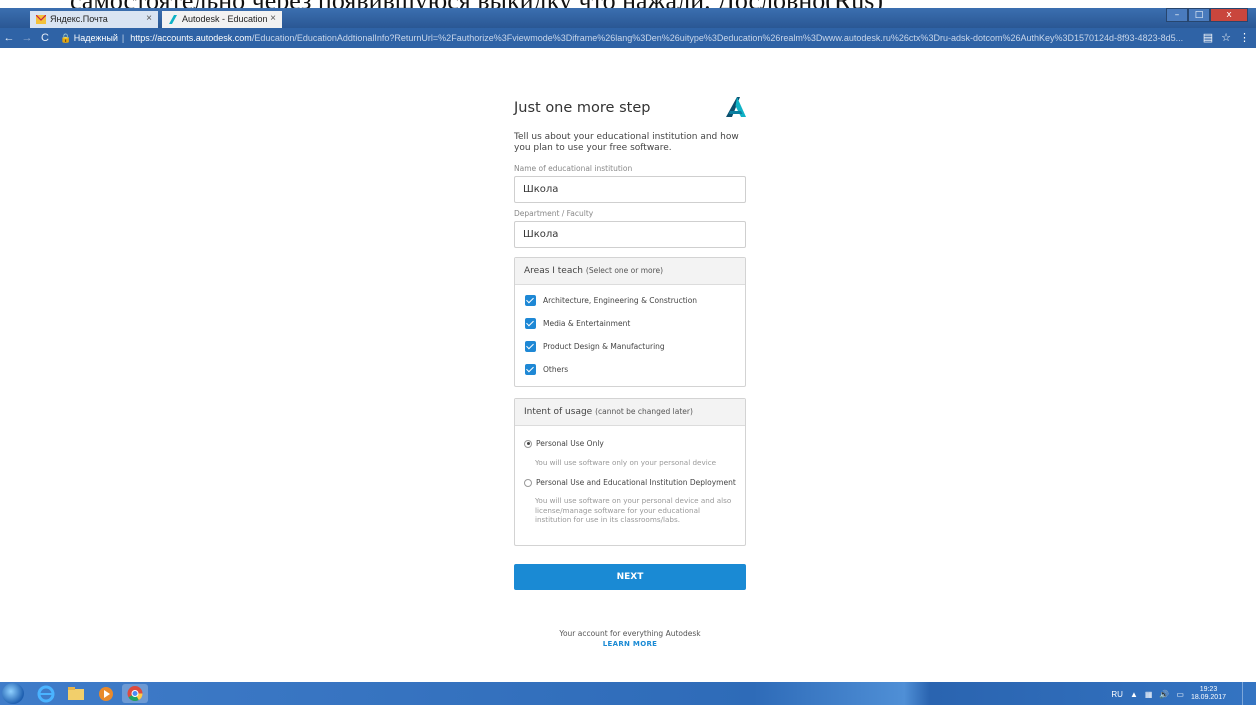 The image size is (1256, 705). Describe the element at coordinates (630, 633) in the screenshot. I see `footer-text: Your account for everything Autodesk` at that location.